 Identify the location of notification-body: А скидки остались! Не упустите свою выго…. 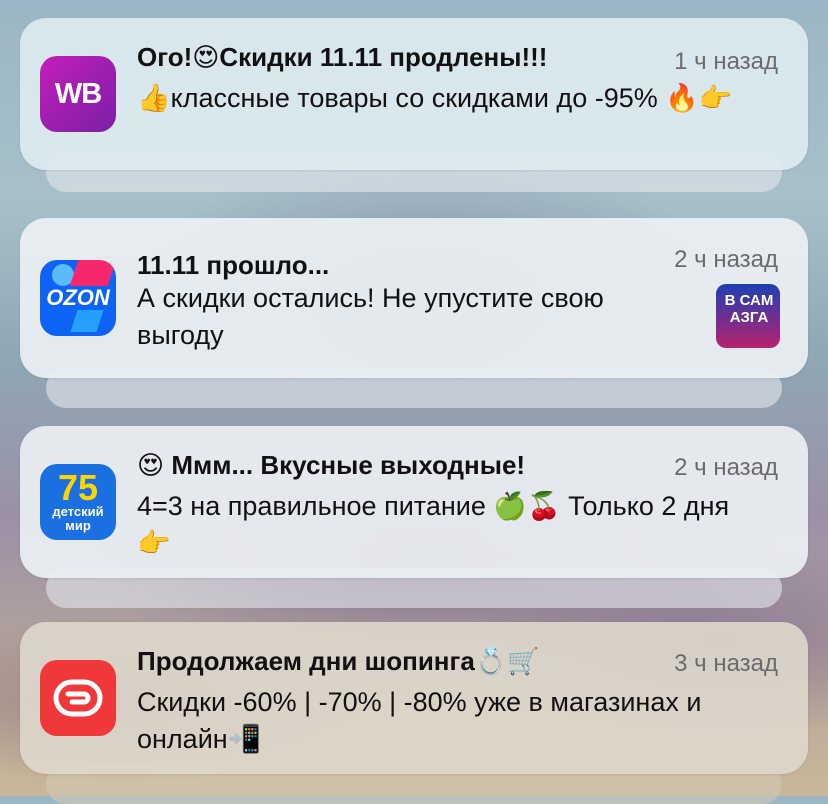
(370, 316).